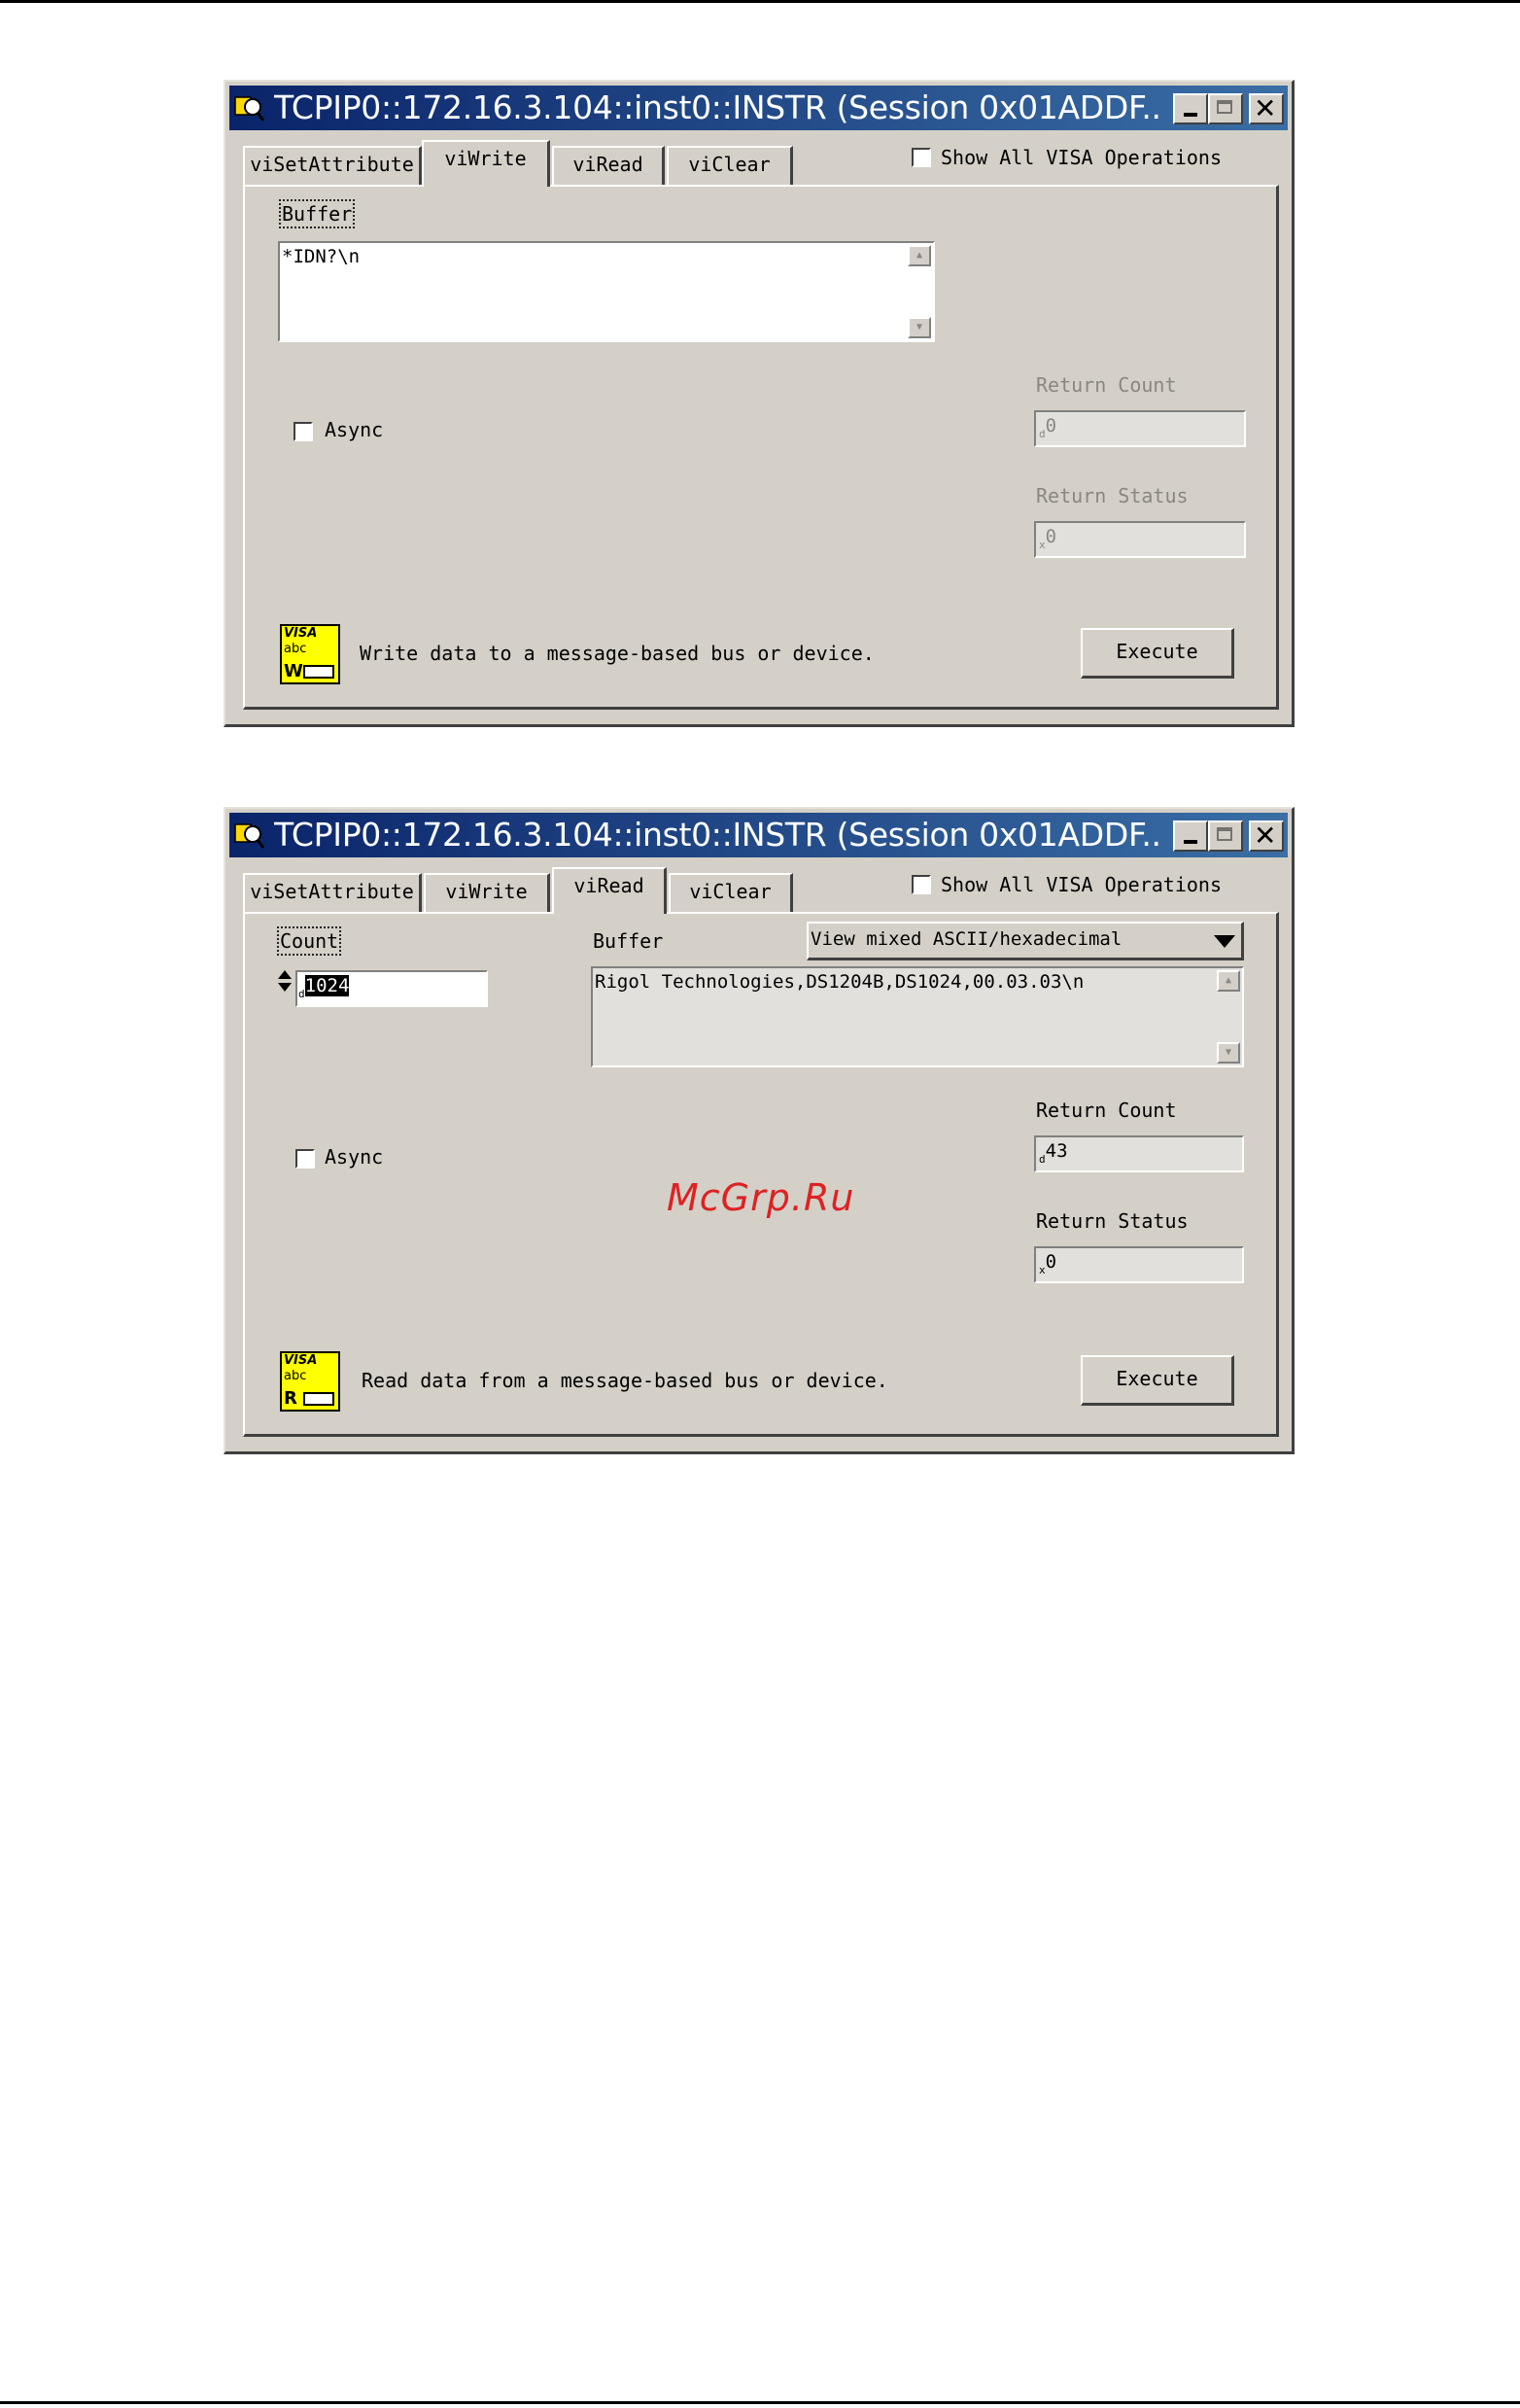  Describe the element at coordinates (285, 974) in the screenshot. I see `increment-icon` at that location.